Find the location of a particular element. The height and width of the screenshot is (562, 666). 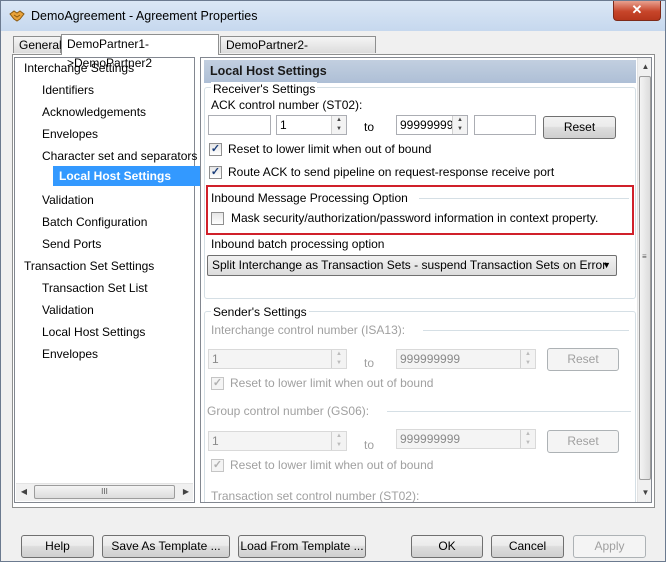

tree-item-envelopes: Envelopes is located at coordinates (70, 134).